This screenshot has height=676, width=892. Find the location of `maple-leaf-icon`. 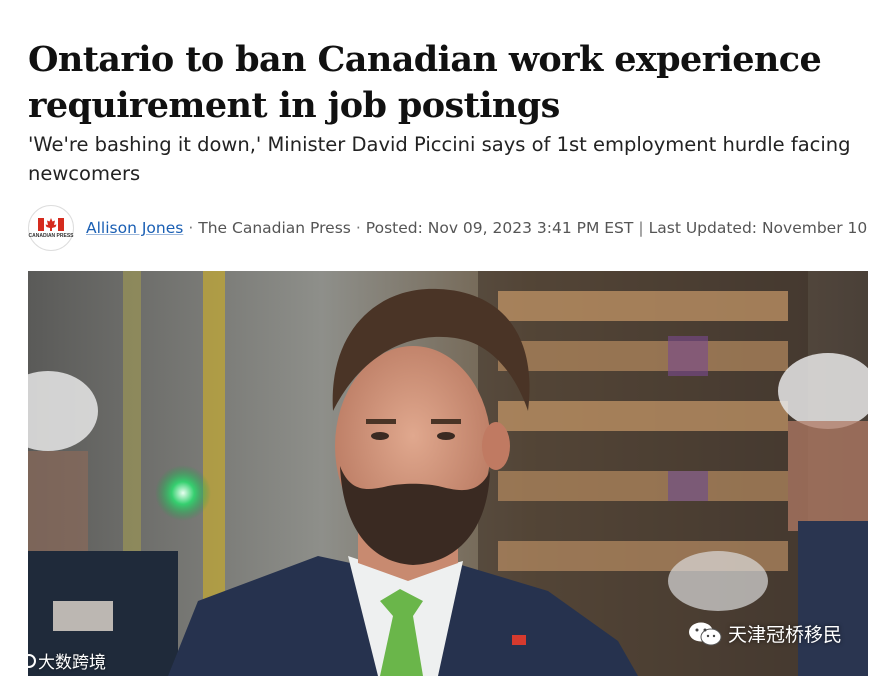

maple-leaf-icon is located at coordinates (51, 224).